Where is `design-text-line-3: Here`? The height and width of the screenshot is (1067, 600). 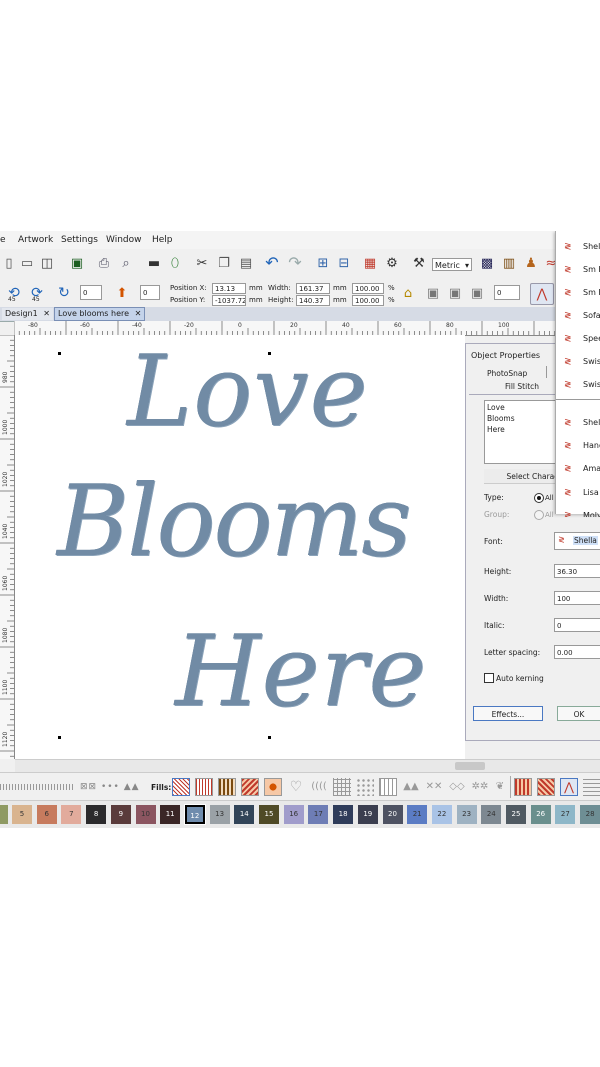 design-text-line-3: Here is located at coordinates (301, 672).